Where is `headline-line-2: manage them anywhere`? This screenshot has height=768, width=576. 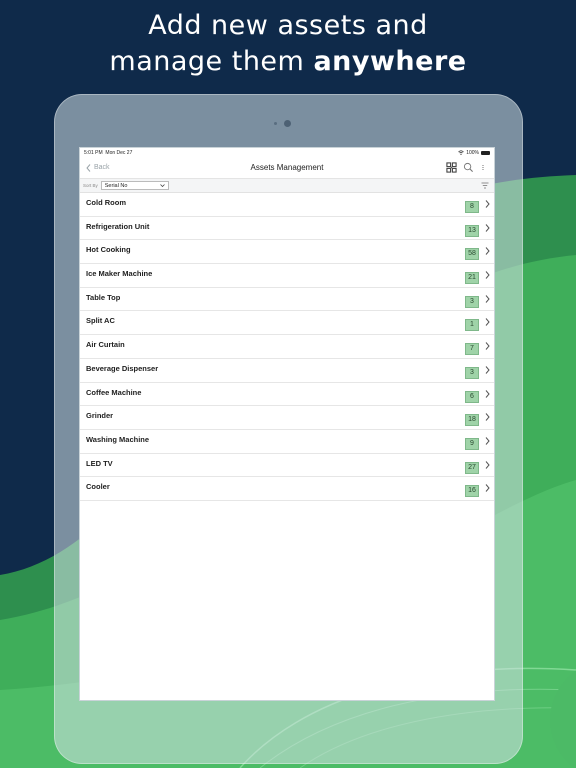
headline-line-2: manage them anywhere is located at coordinates (288, 62).